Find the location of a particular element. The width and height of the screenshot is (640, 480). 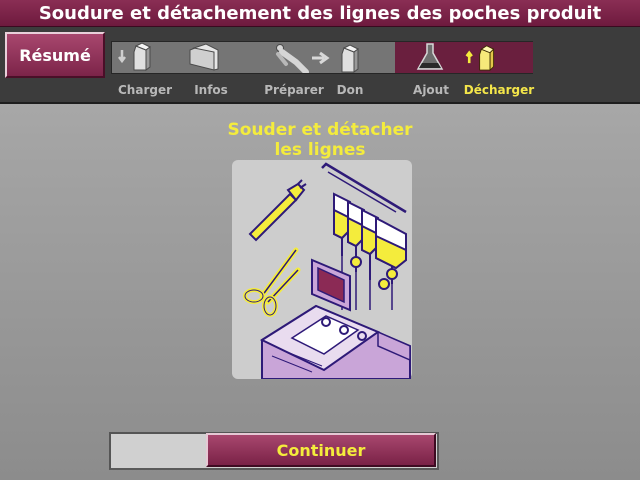

sealer-icon is located at coordinates (277, 210).